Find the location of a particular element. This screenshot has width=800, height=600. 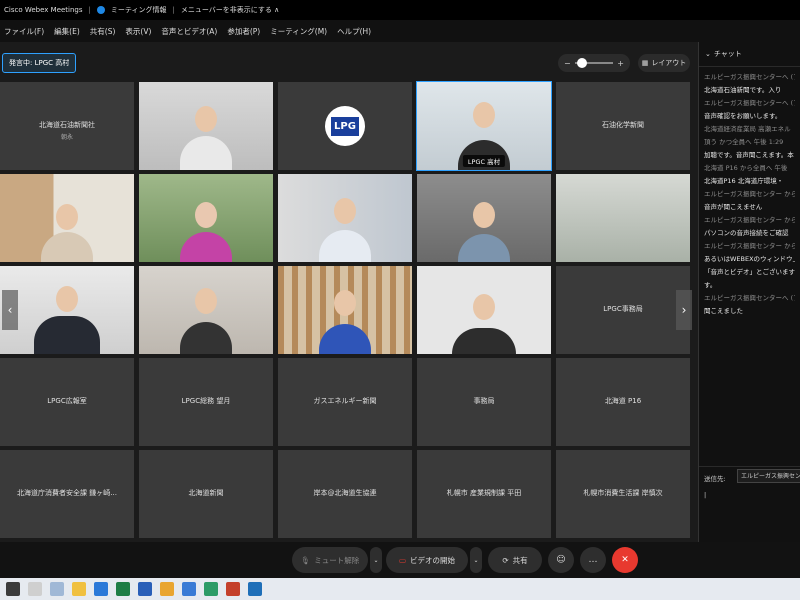

video-tile: LPG is located at coordinates (345, 126).